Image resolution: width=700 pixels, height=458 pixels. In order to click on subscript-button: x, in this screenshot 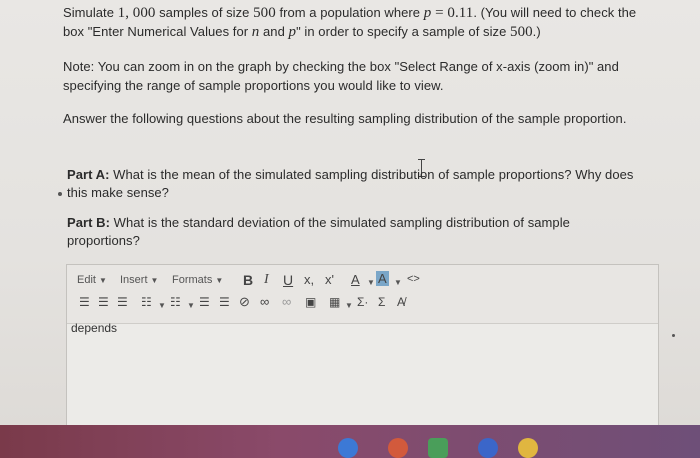, I will do `click(309, 279)`.